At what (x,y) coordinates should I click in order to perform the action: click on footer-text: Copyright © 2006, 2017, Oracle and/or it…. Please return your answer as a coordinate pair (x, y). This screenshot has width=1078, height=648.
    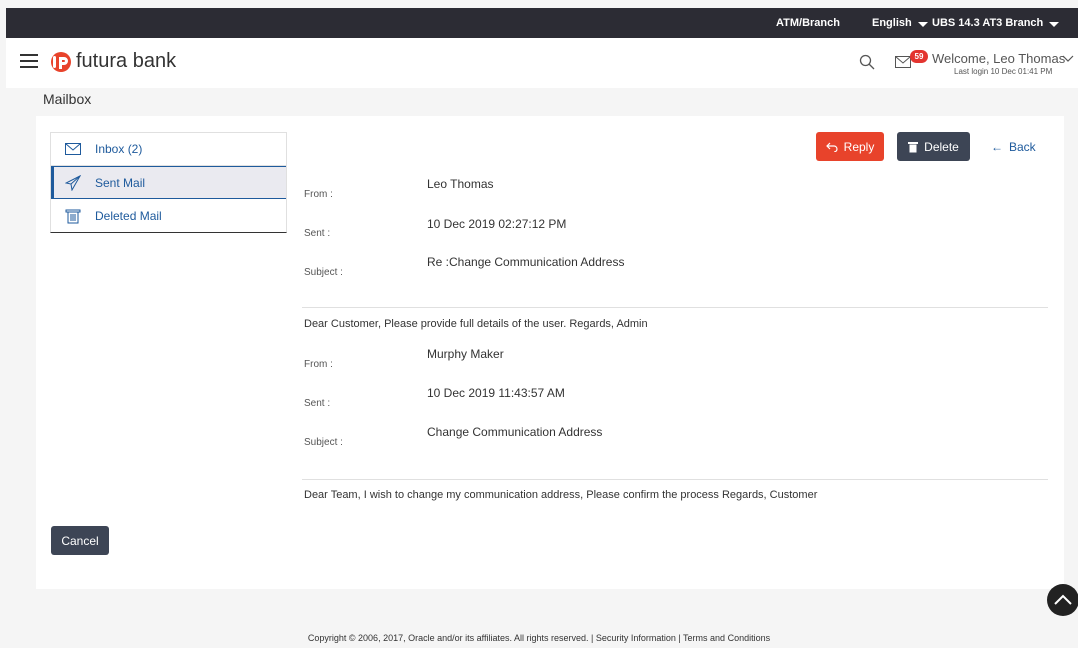
    Looking at the image, I should click on (539, 638).